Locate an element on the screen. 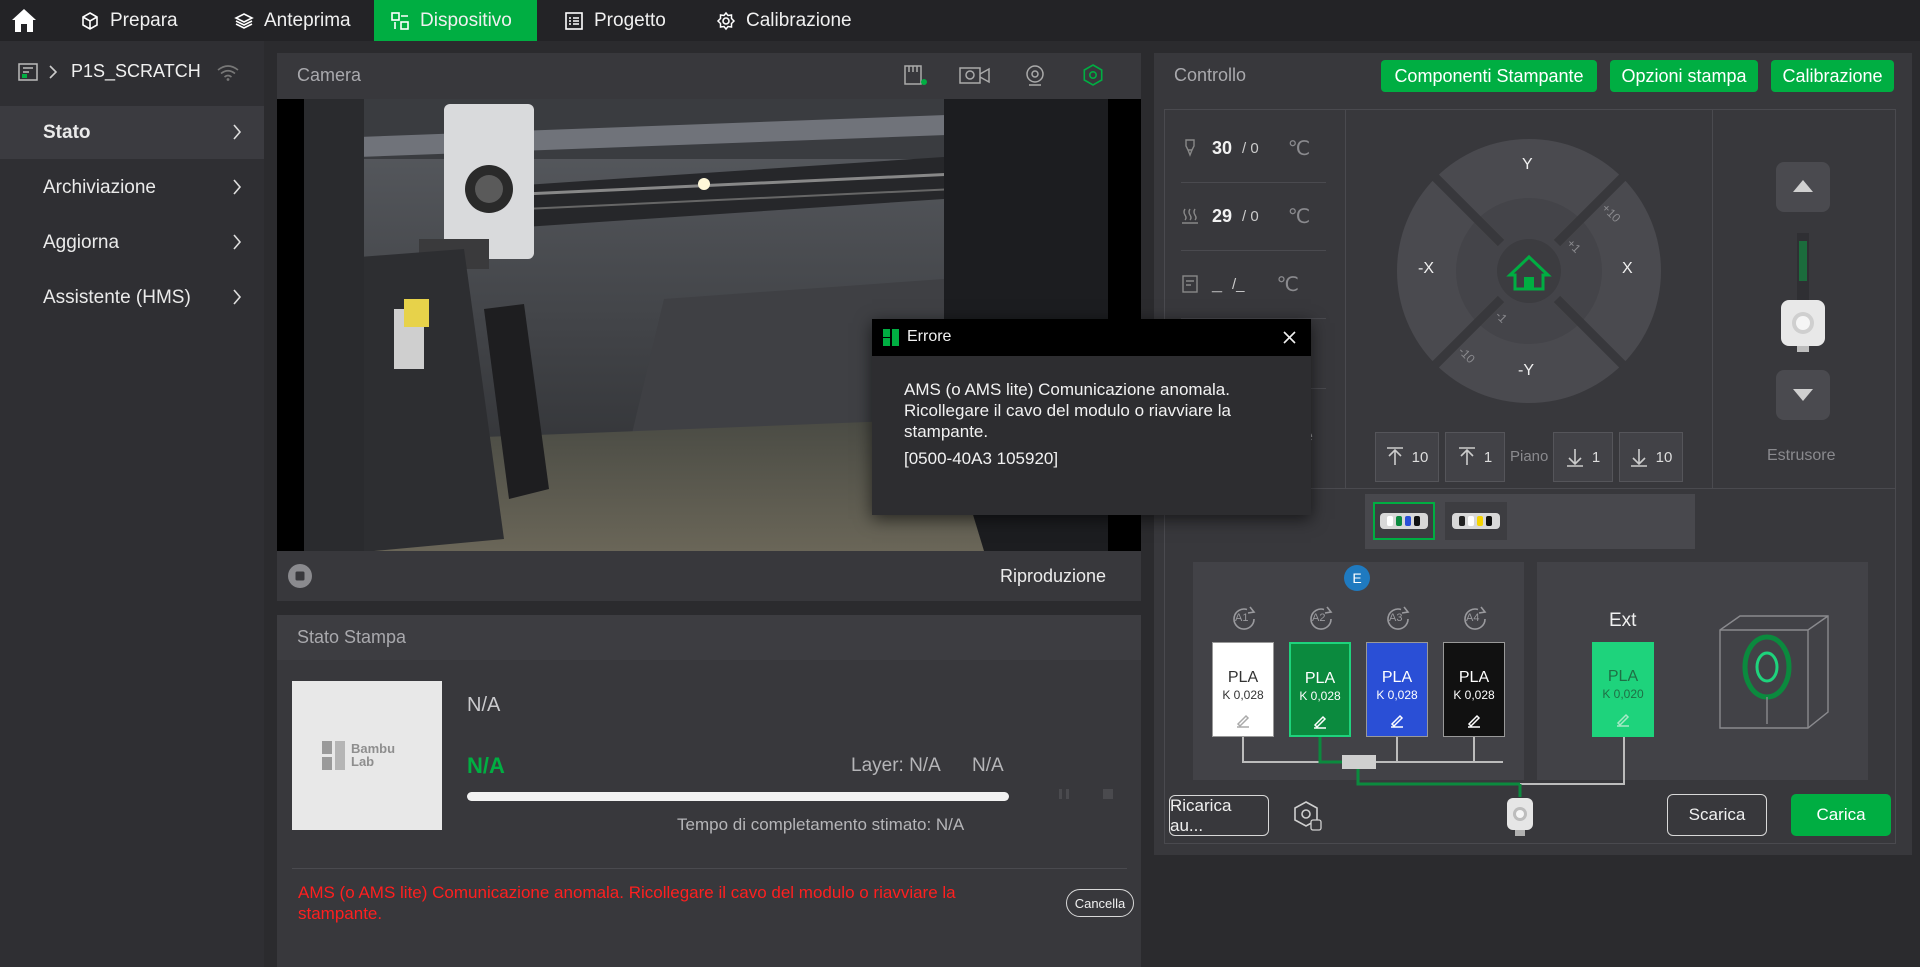 The width and height of the screenshot is (1920, 967). sidebar-item-archiviazione: Archiviazione is located at coordinates (132, 187).